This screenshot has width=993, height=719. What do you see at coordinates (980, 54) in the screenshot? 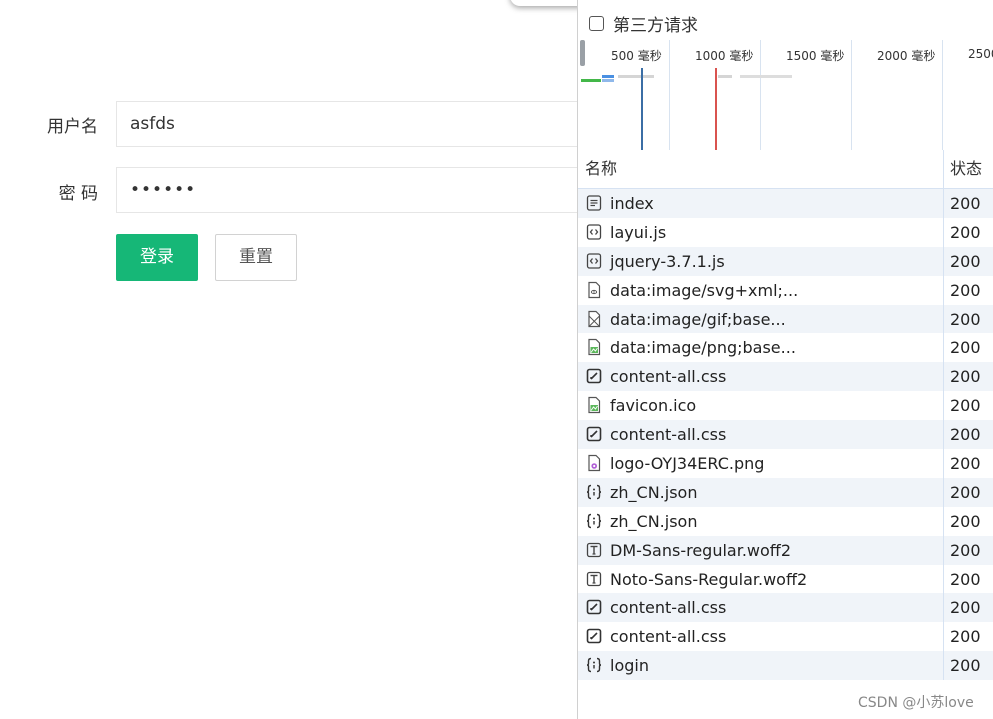
I see `timeline-tick: 2500` at bounding box center [980, 54].